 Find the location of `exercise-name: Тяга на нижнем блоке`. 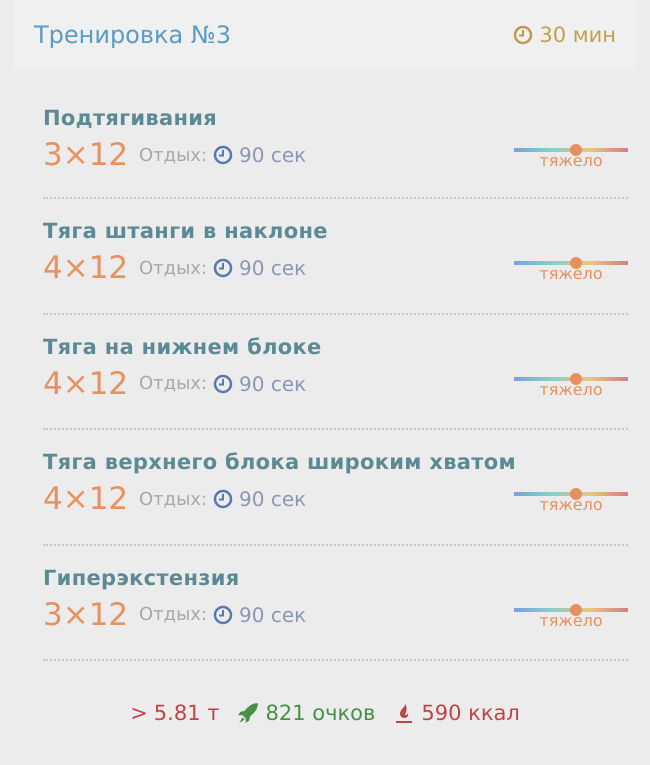

exercise-name: Тяга на нижнем блоке is located at coordinates (183, 347).